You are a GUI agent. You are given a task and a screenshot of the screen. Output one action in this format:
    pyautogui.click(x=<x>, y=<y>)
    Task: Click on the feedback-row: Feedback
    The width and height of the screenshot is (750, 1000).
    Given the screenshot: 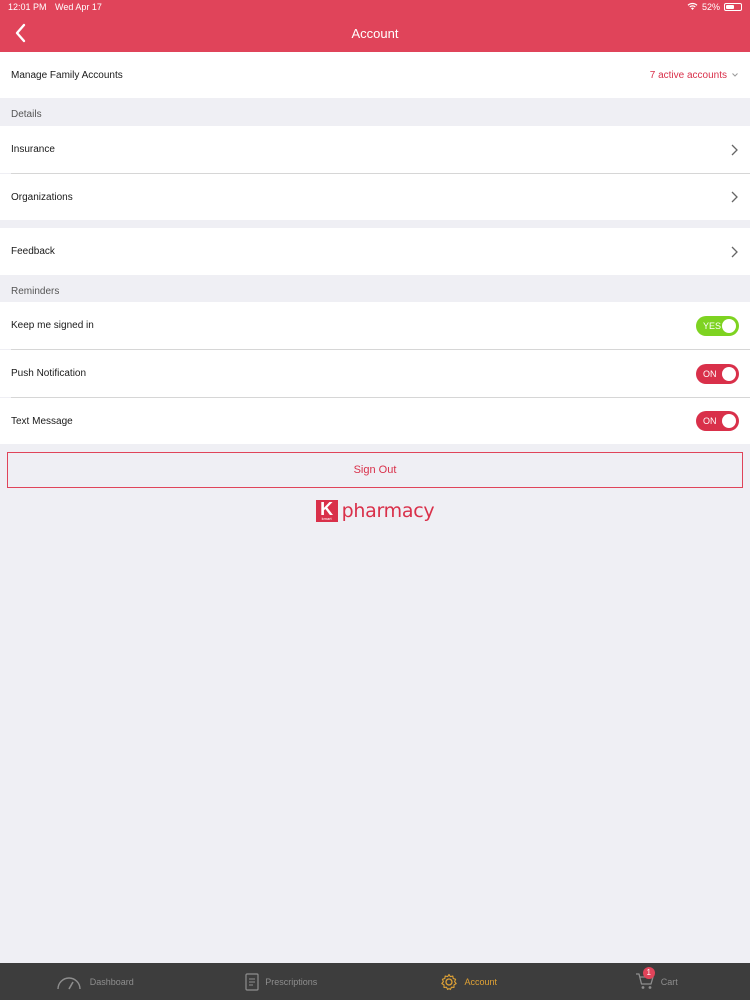 What is the action you would take?
    pyautogui.click(x=375, y=251)
    